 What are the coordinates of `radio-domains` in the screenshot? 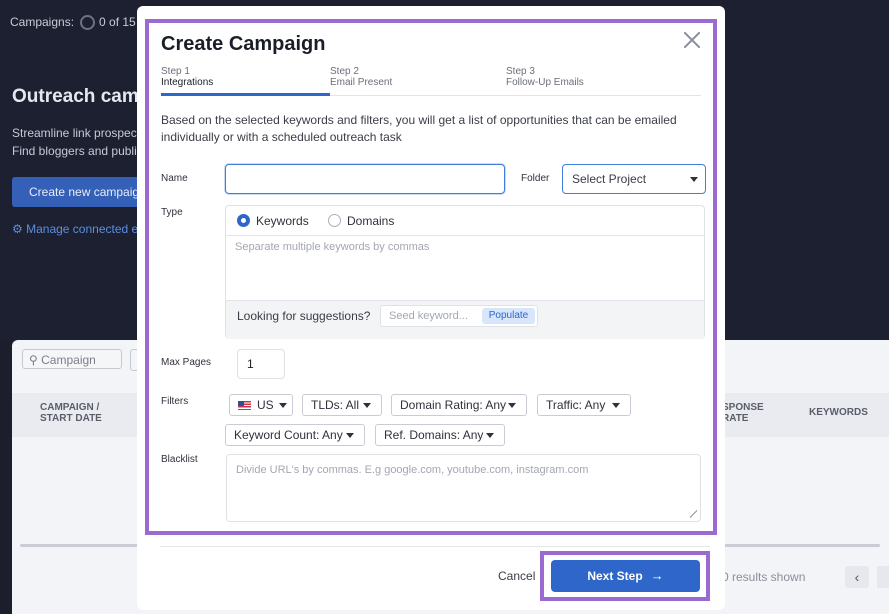 It's located at (334, 220).